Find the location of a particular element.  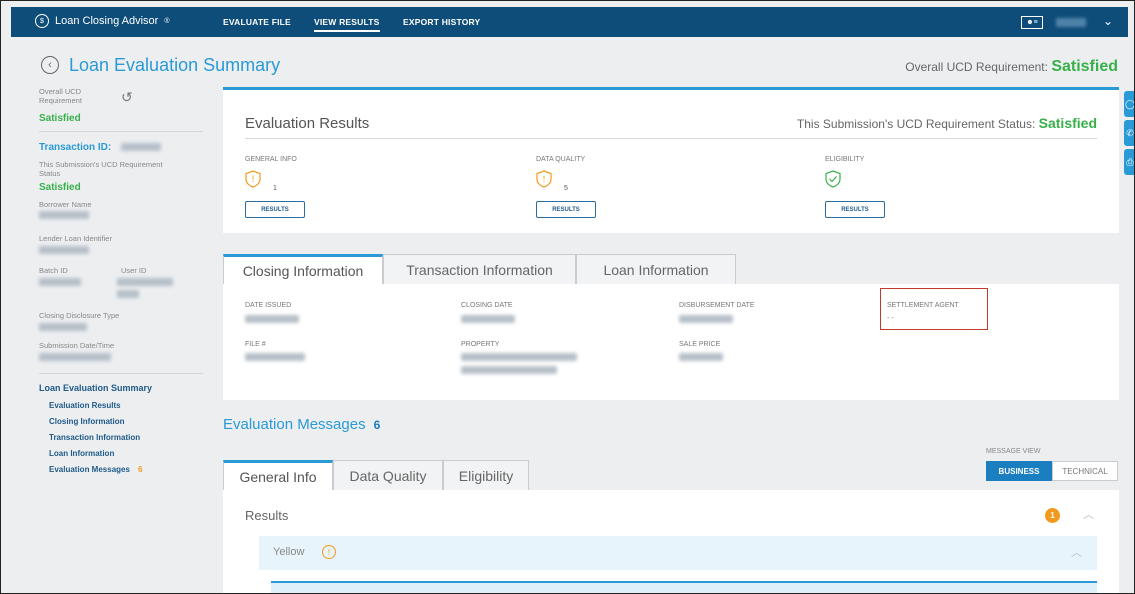

date-issued-redacted is located at coordinates (272, 319).